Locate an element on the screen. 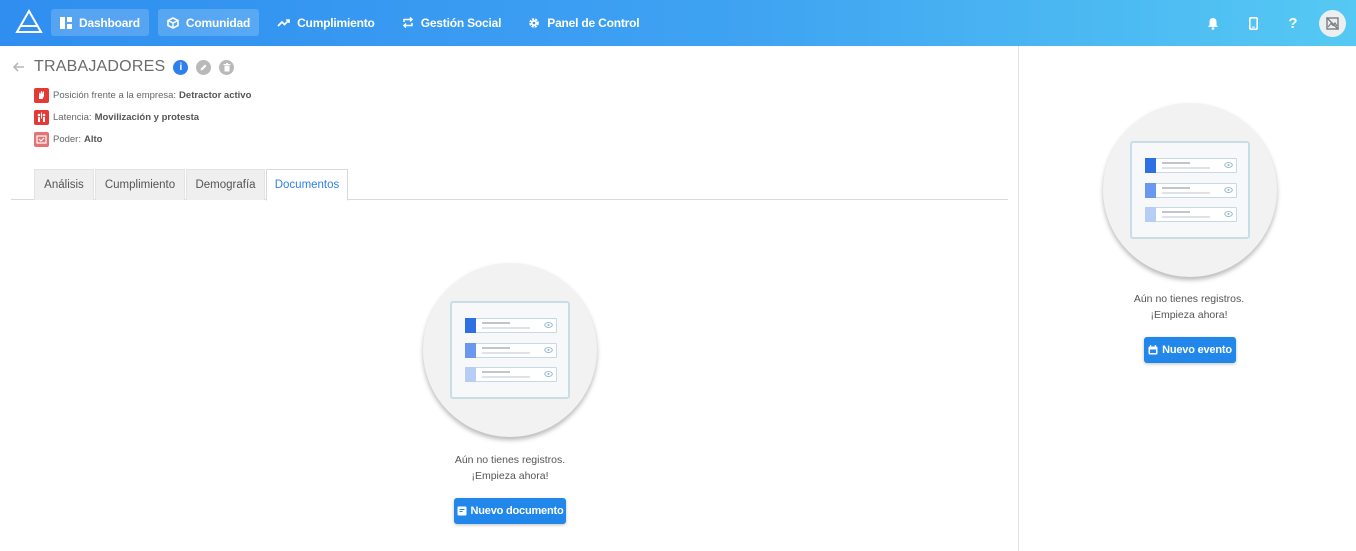  mobile-icon is located at coordinates (1253, 23).